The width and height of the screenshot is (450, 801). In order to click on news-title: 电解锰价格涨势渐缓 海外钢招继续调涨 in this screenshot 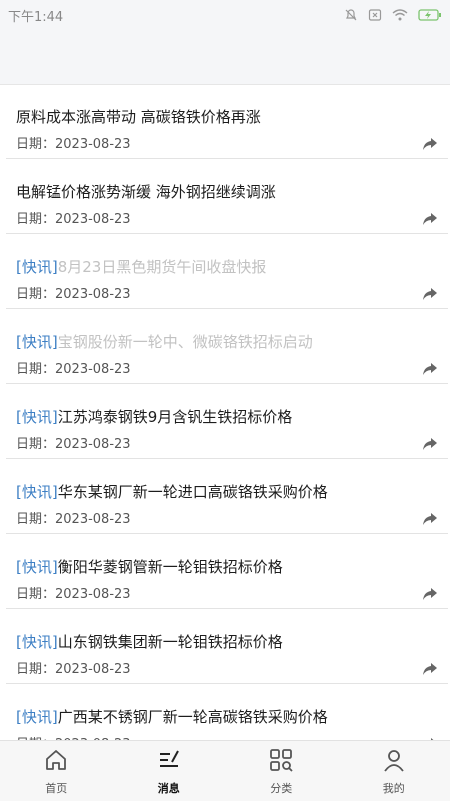, I will do `click(146, 191)`.